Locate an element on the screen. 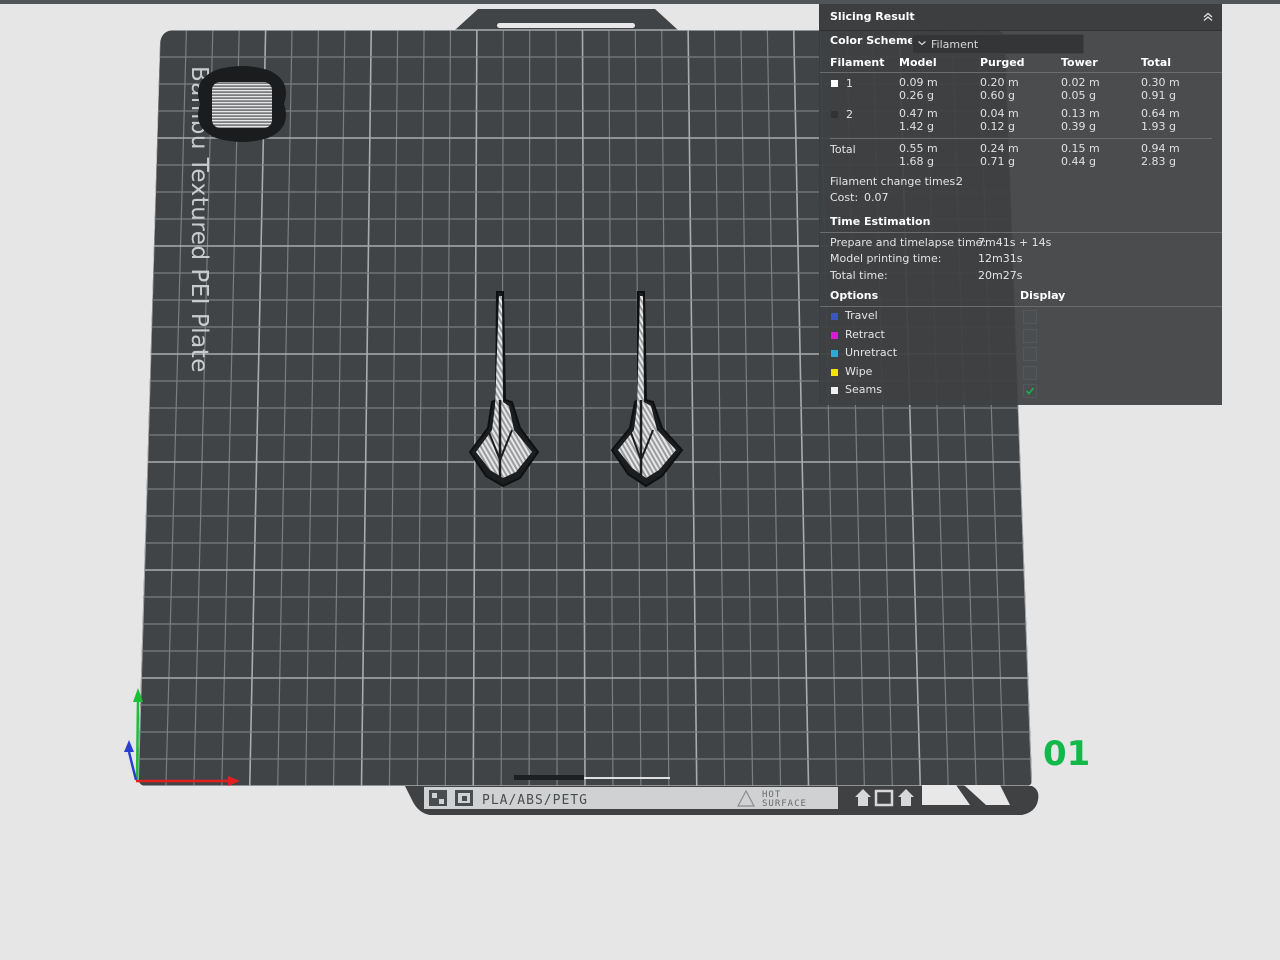 The width and height of the screenshot is (1280, 960). row2-model: 0.47 m 1.42 g is located at coordinates (918, 120).